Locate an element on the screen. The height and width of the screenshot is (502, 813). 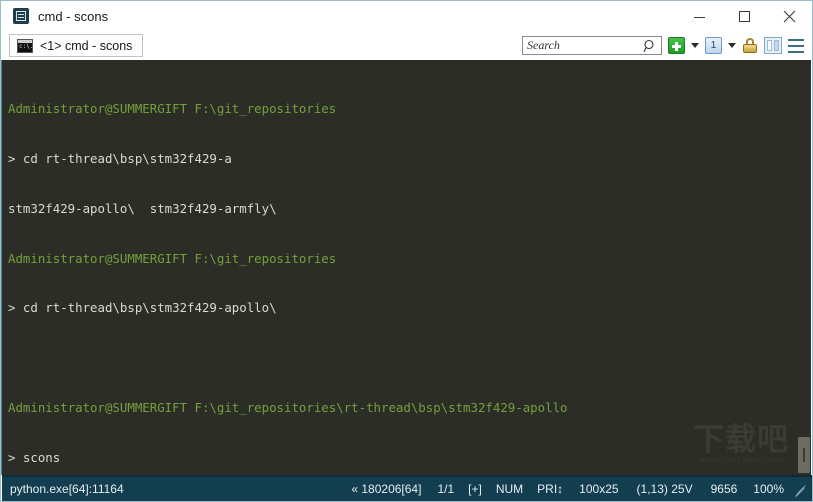
lock-button is located at coordinates (750, 45).